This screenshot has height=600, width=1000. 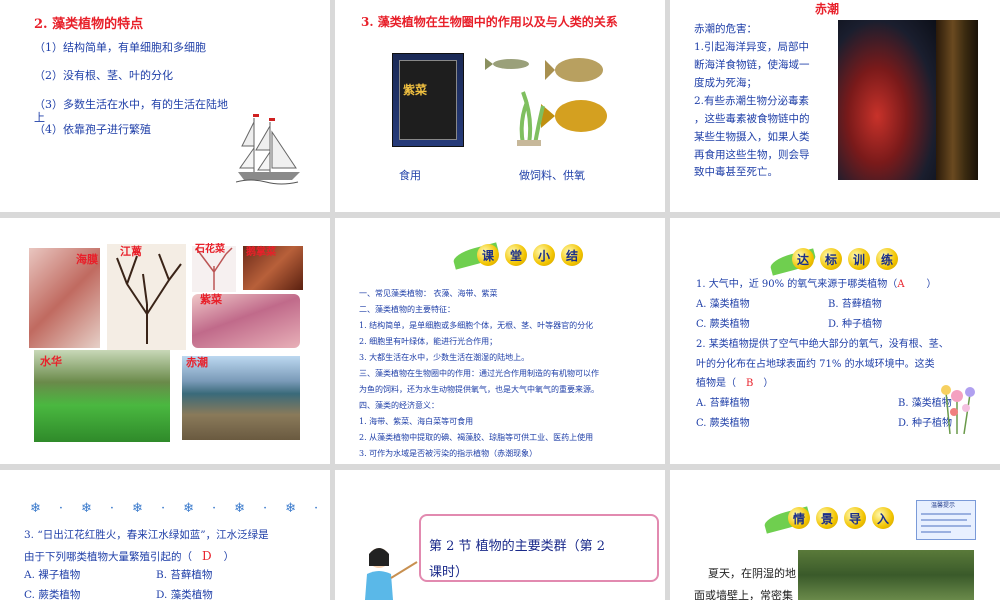 I want to click on photo-label: 石花菜, so click(x=210, y=249).